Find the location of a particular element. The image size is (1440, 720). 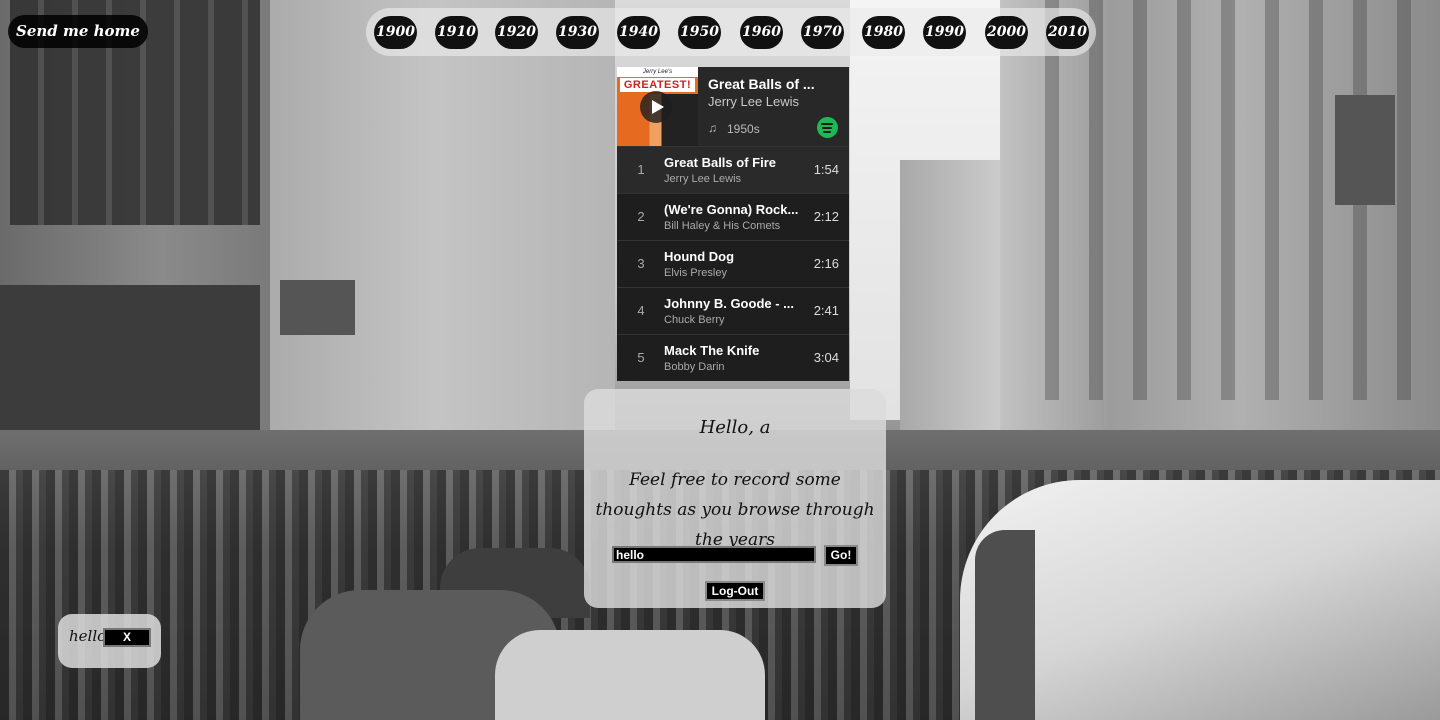

decade-button-1920: 1920 is located at coordinates (516, 32).